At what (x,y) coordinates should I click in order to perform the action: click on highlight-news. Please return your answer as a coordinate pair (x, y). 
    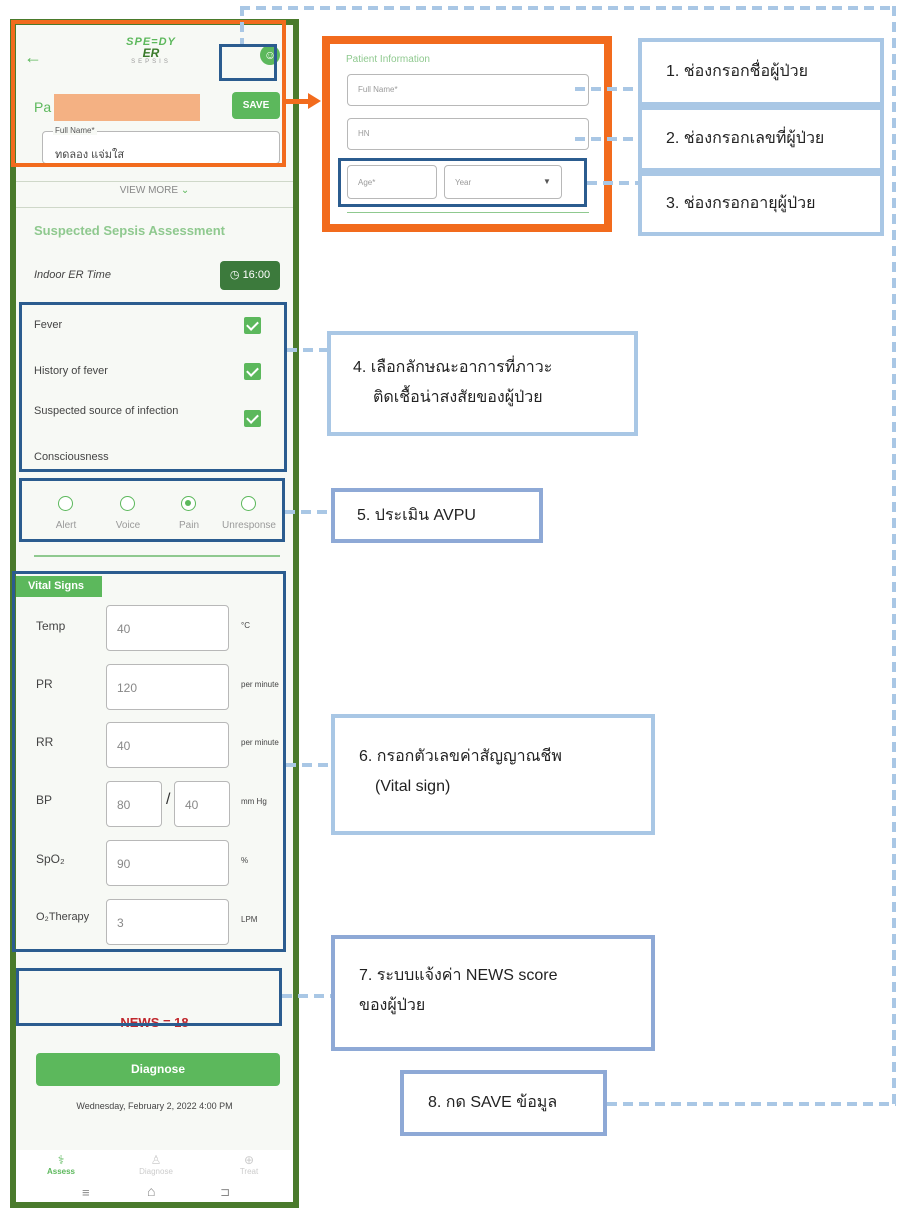
    Looking at the image, I should click on (149, 997).